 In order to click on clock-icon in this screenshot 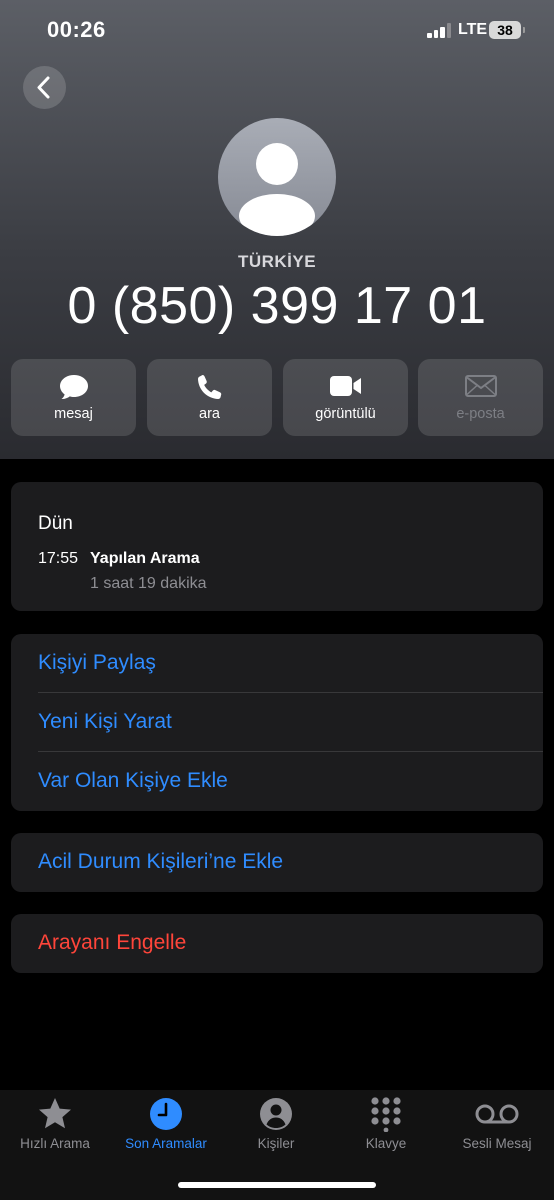, I will do `click(166, 1114)`.